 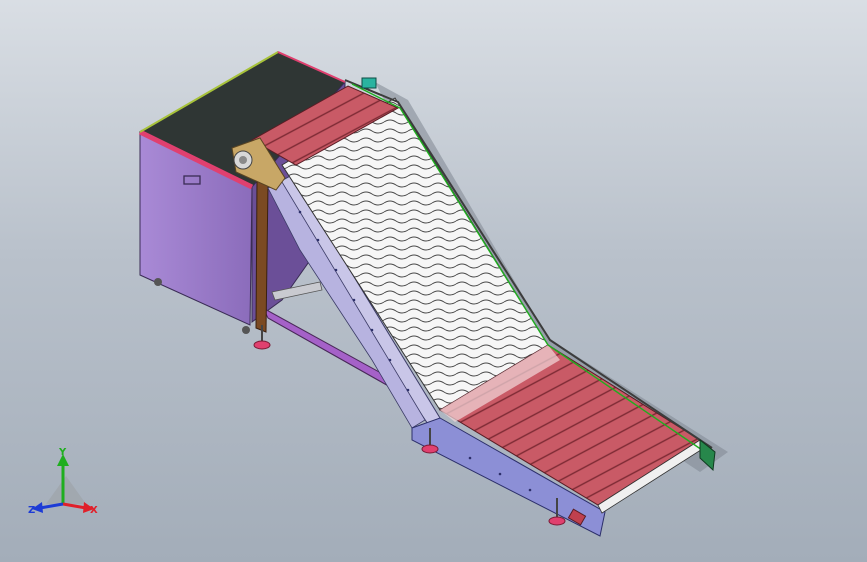 I want to click on drive-box, so click(x=369, y=83).